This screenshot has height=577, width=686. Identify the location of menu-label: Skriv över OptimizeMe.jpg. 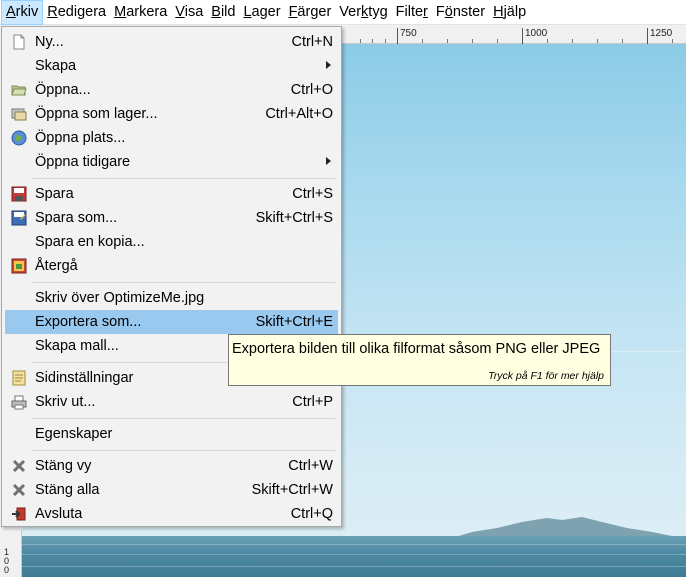
(120, 298).